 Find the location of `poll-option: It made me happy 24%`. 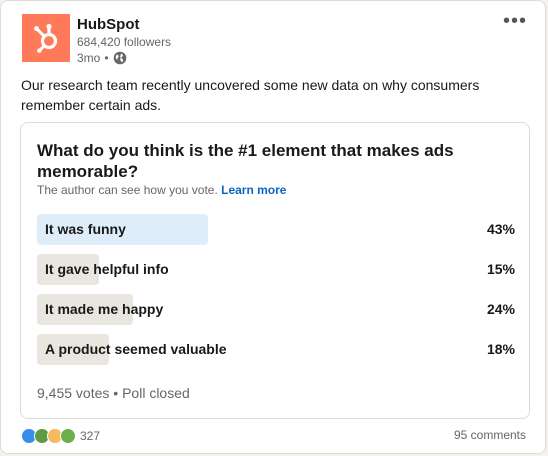

poll-option: It made me happy 24% is located at coordinates (276, 309).